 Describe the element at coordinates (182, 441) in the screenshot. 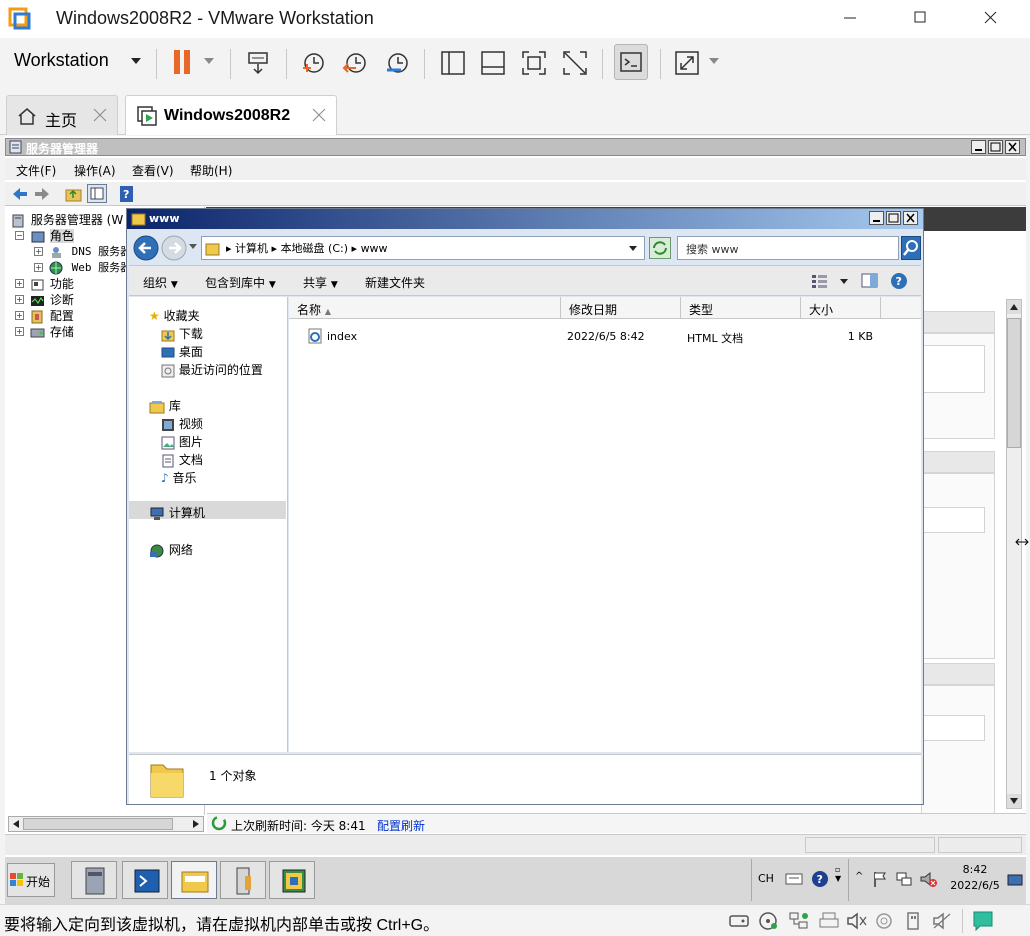

I see `nav-item-pictures: 图片` at that location.